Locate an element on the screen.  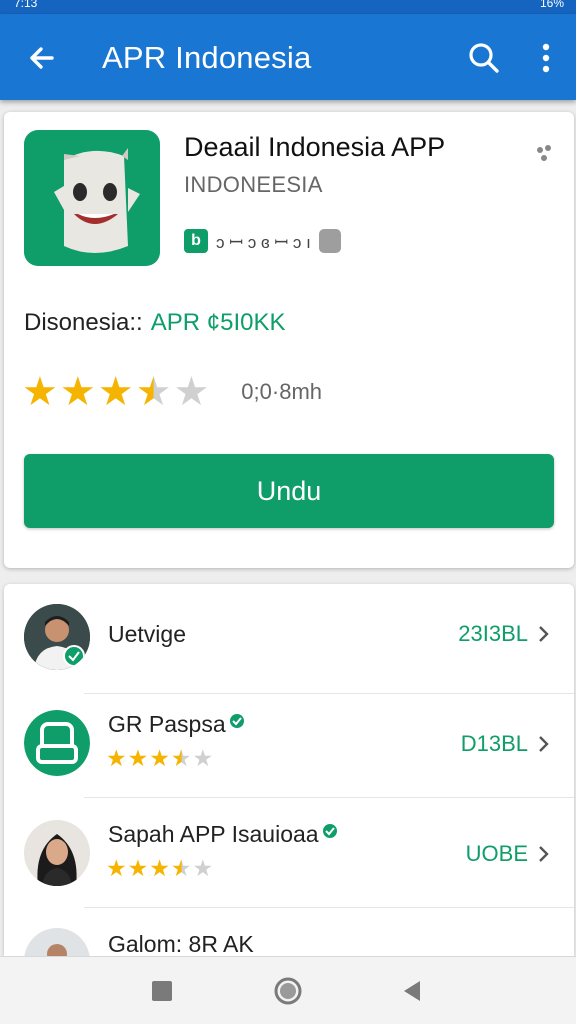
list-item-name: Uetvige is located at coordinates (147, 634).